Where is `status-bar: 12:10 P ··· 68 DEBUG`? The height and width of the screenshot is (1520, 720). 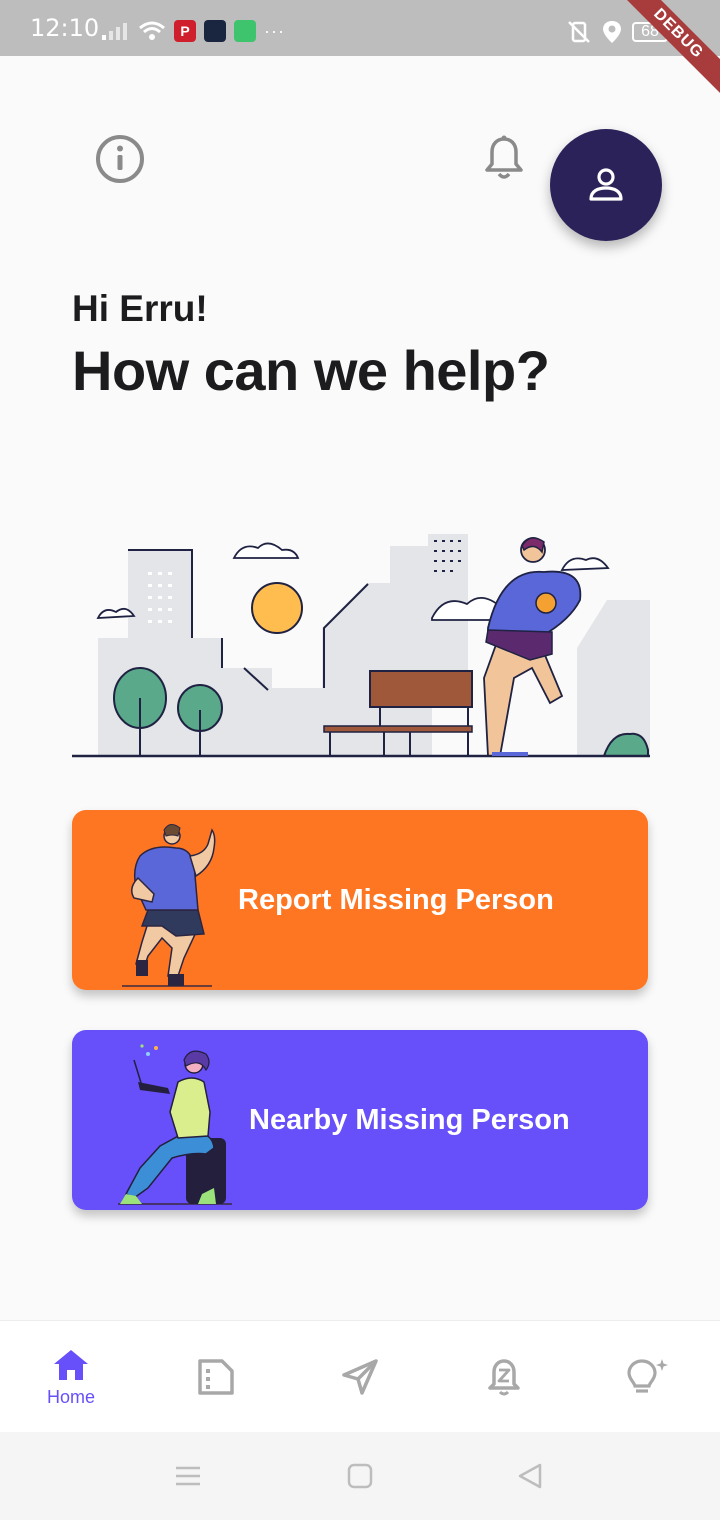 status-bar: 12:10 P ··· 68 DEBUG is located at coordinates (360, 50).